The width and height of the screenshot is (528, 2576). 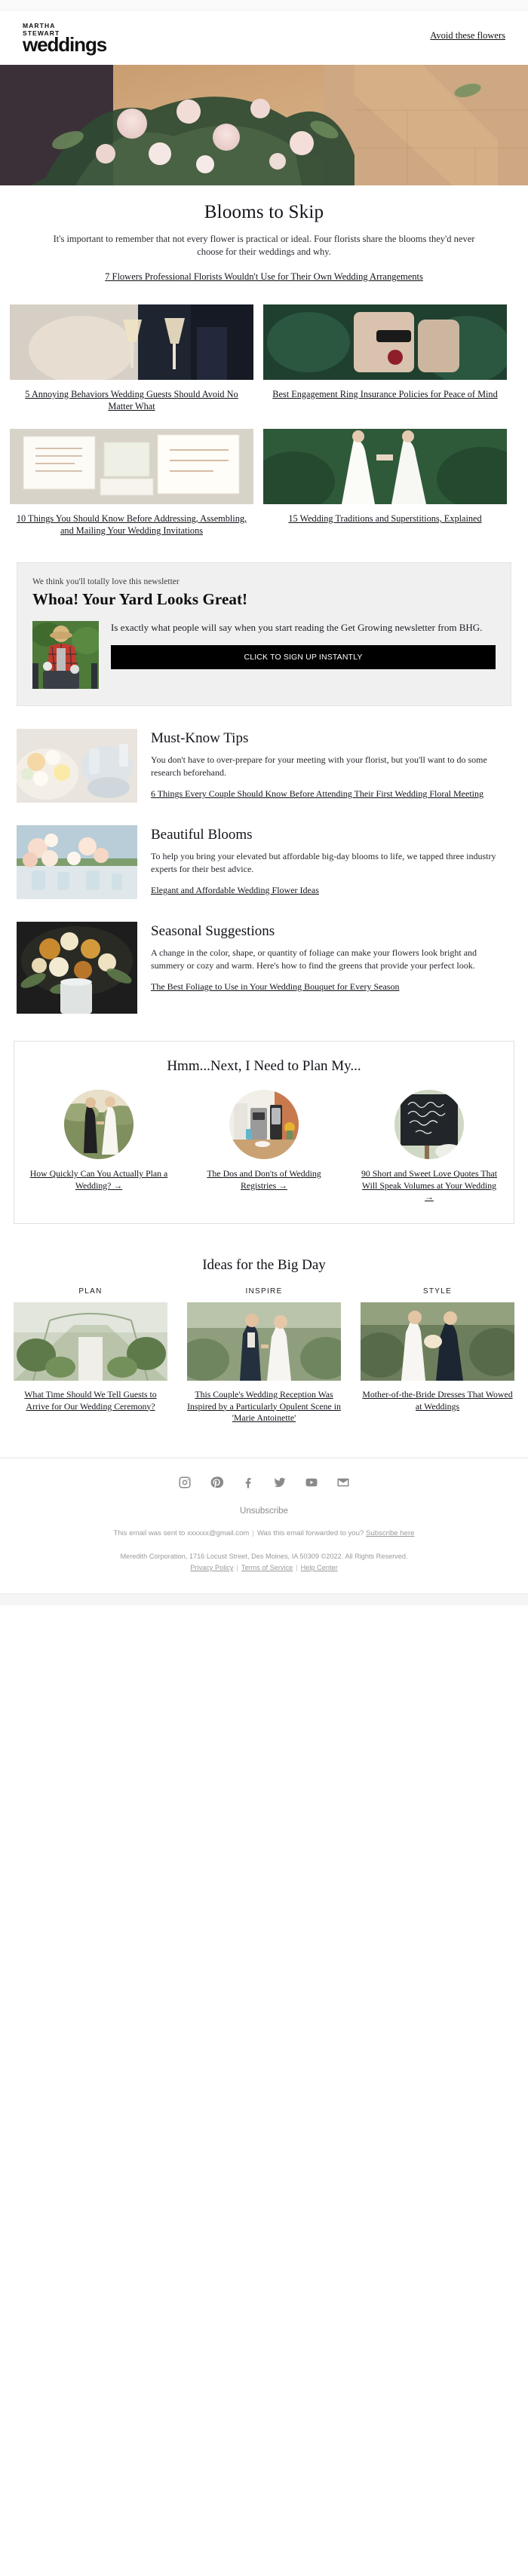 What do you see at coordinates (267, 1567) in the screenshot?
I see `terms-of-service-link: Terms of Service` at bounding box center [267, 1567].